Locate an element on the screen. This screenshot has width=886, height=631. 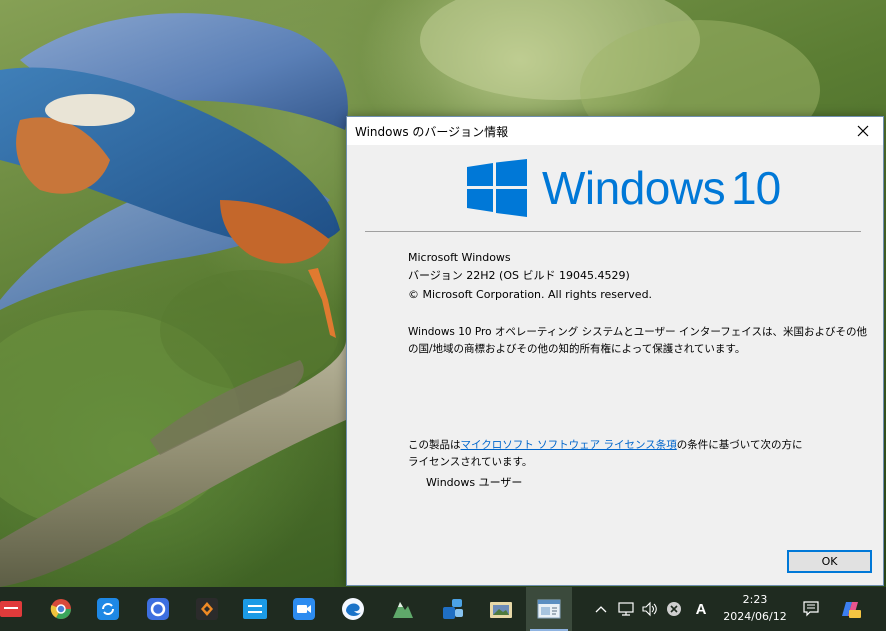
divider is located at coordinates (613, 231).